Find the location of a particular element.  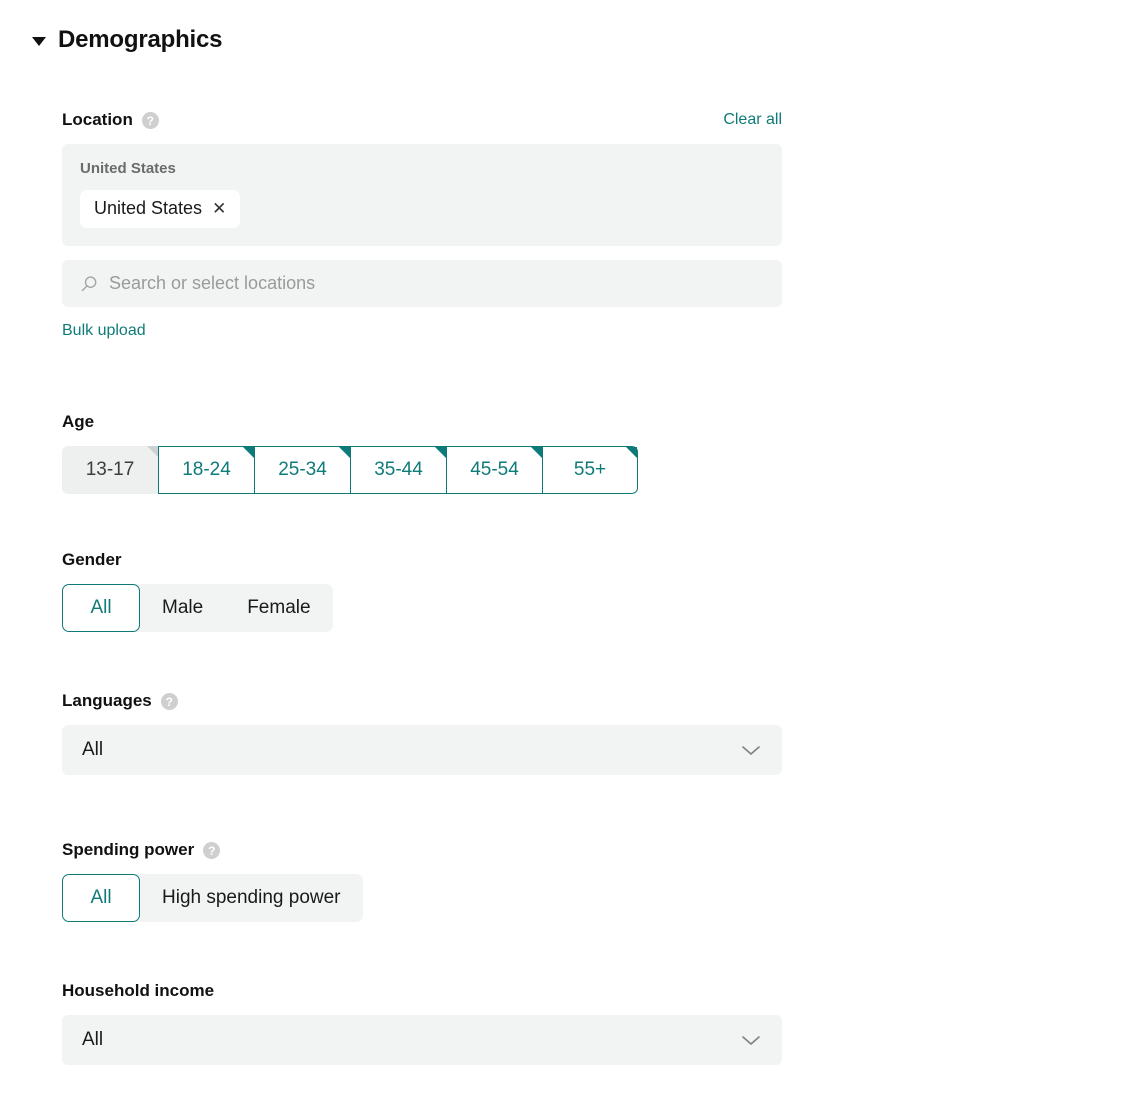

spending-power-label-group: Spending power ? is located at coordinates (141, 850).